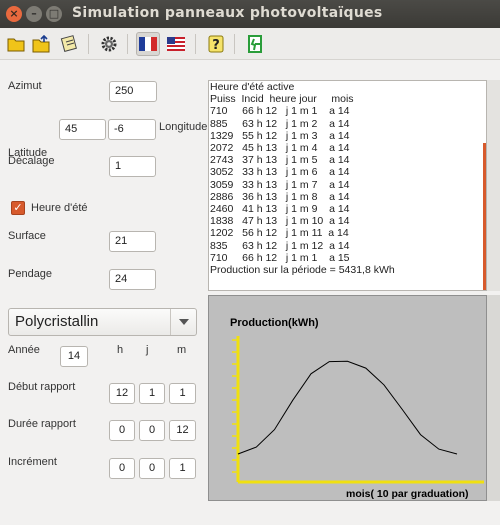 Image resolution: width=500 pixels, height=525 pixels. What do you see at coordinates (182, 393) in the screenshot?
I see `debut-m-input: 1` at bounding box center [182, 393].